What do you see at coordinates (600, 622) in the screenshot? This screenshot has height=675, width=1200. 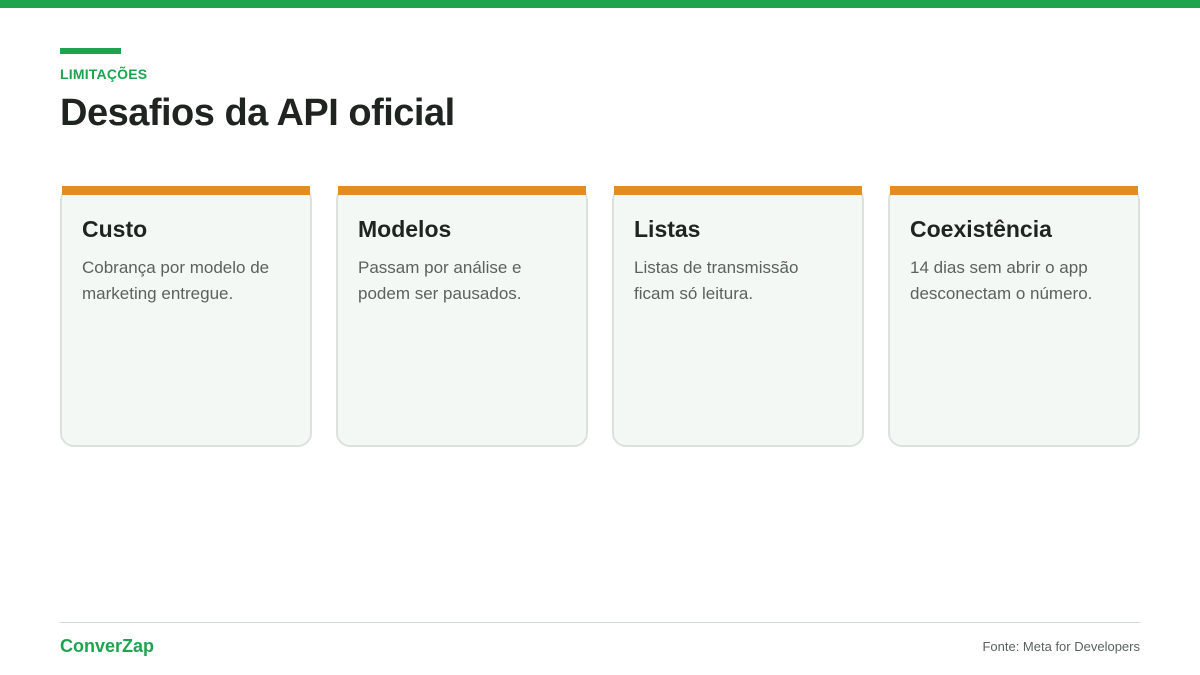 I see `footer-divider` at bounding box center [600, 622].